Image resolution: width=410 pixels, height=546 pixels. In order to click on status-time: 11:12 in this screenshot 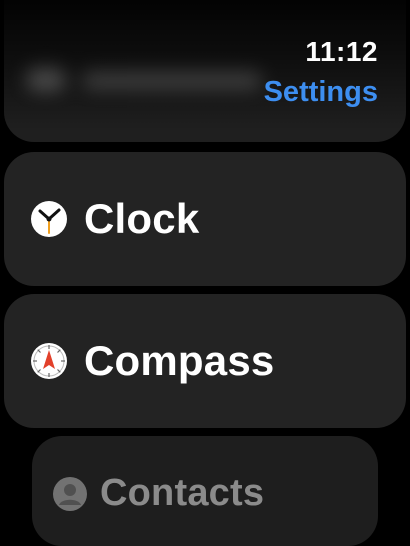, I will do `click(341, 51)`.